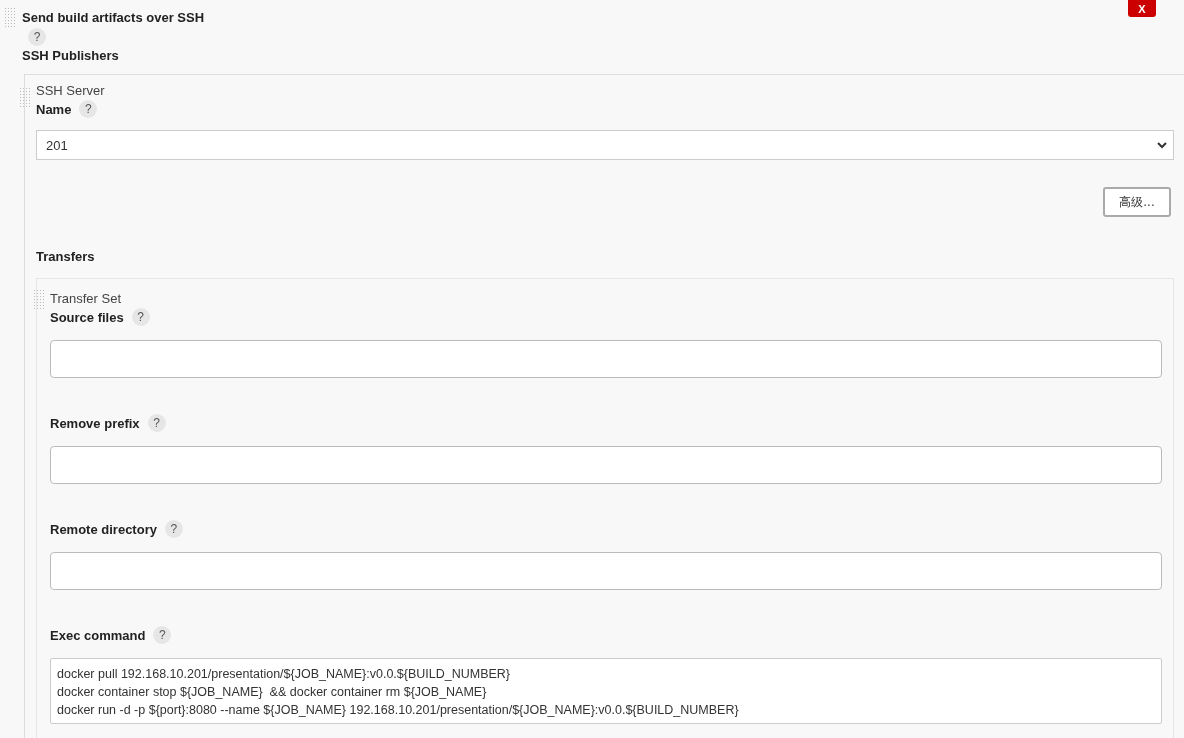  Describe the element at coordinates (605, 145) in the screenshot. I see `server-select: 201` at that location.